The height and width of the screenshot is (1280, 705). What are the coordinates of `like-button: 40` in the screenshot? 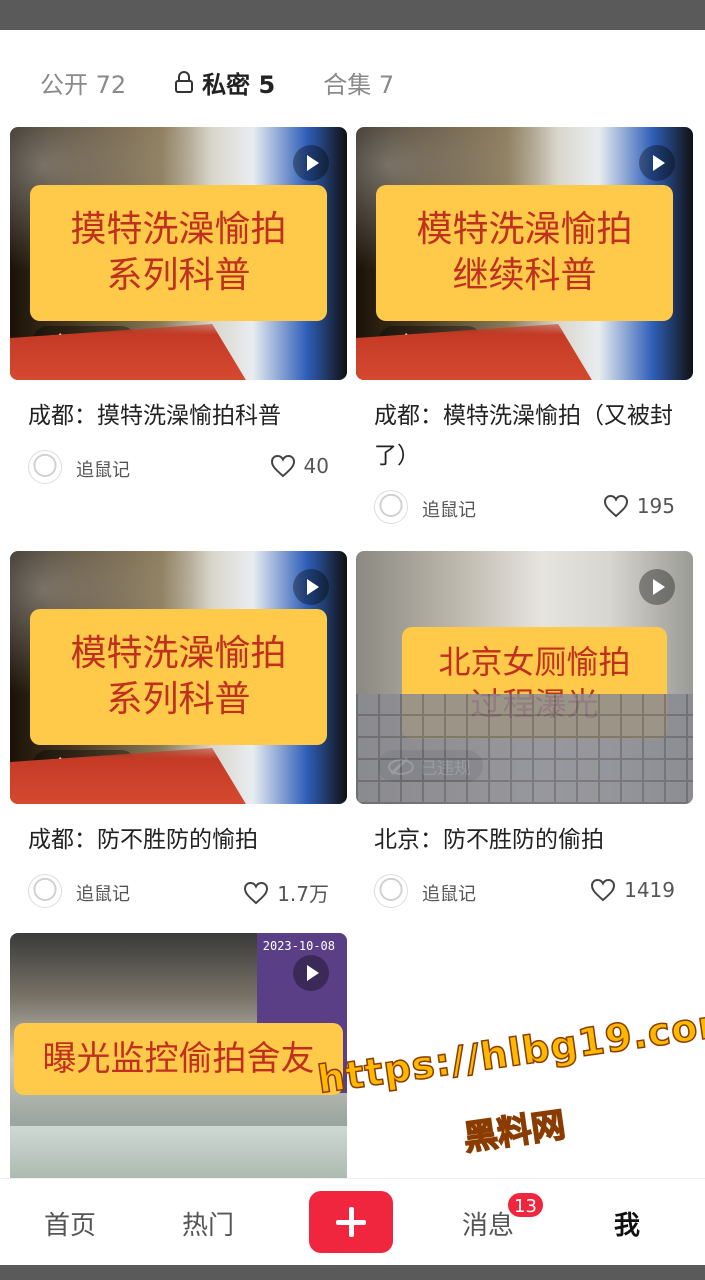 It's located at (299, 466).